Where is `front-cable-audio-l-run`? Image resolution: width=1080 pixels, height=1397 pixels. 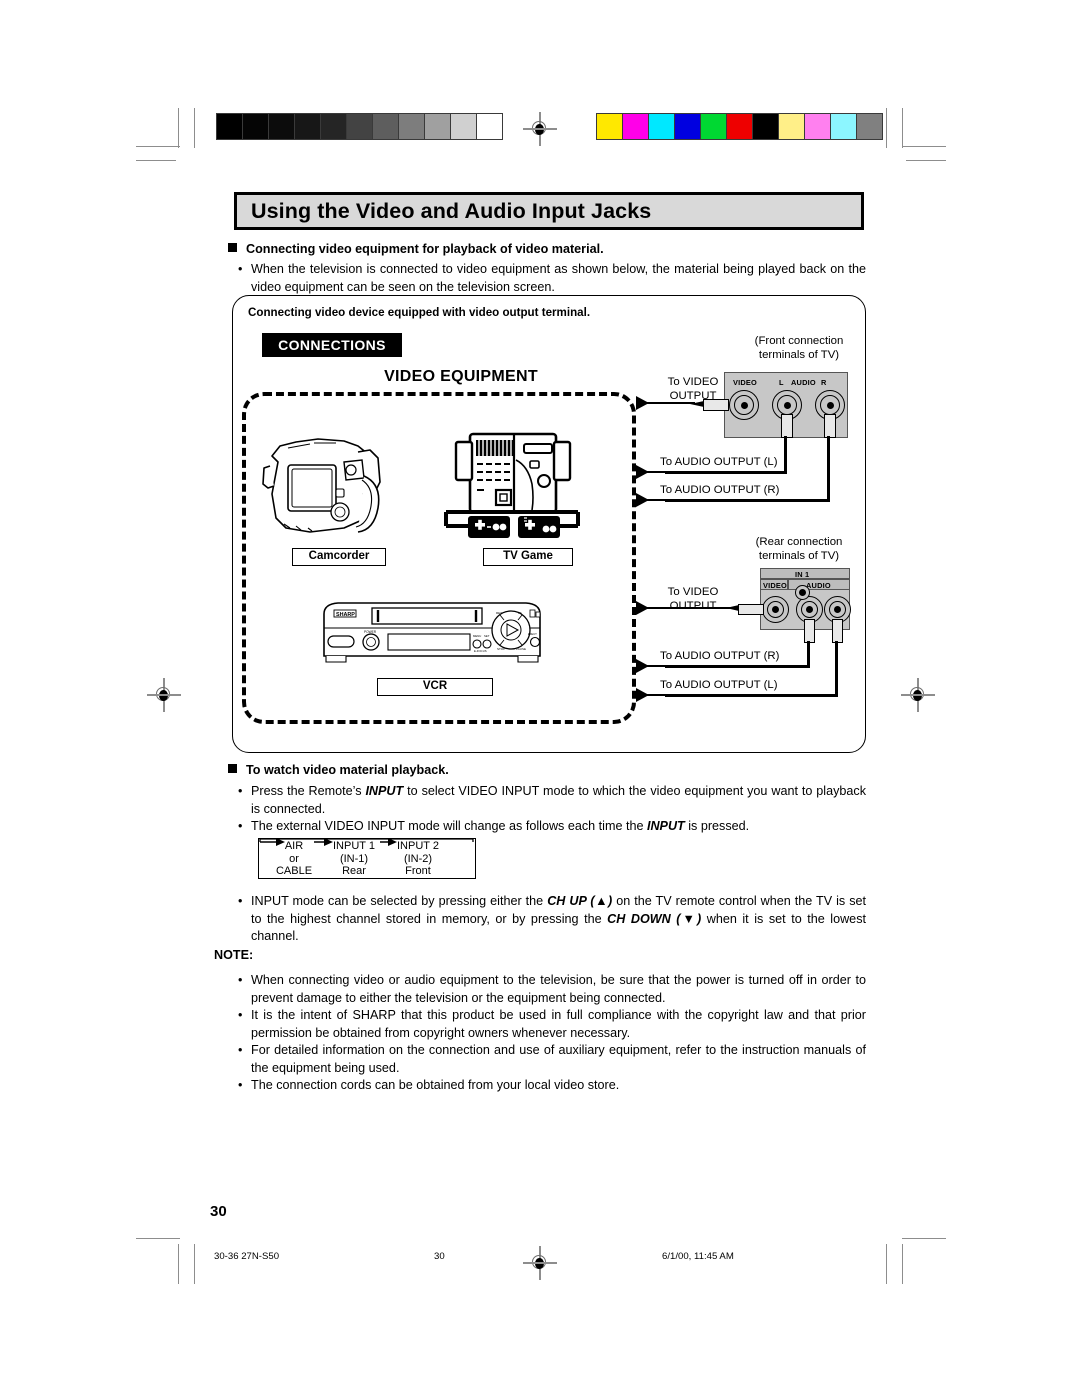
front-cable-audio-l-run is located at coordinates (726, 472).